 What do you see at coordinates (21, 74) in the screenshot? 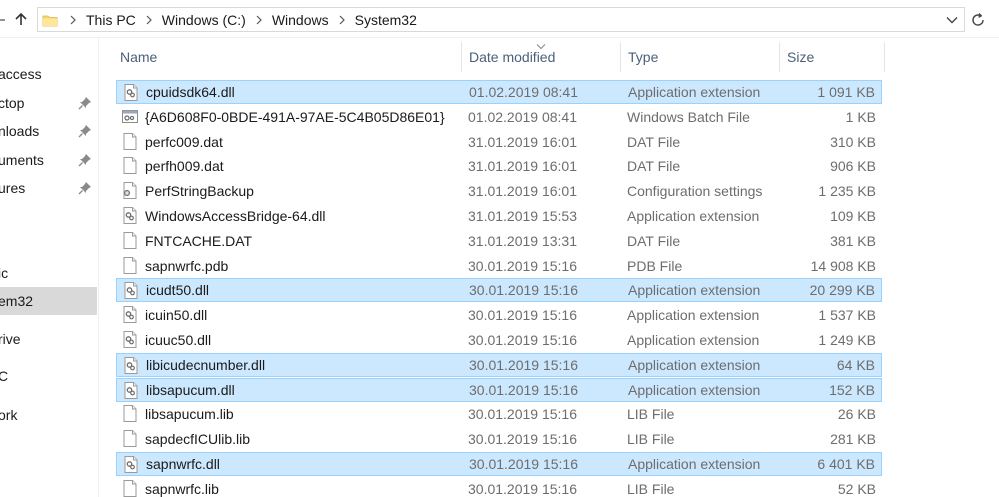
I see `sidebar-item-label: access` at bounding box center [21, 74].